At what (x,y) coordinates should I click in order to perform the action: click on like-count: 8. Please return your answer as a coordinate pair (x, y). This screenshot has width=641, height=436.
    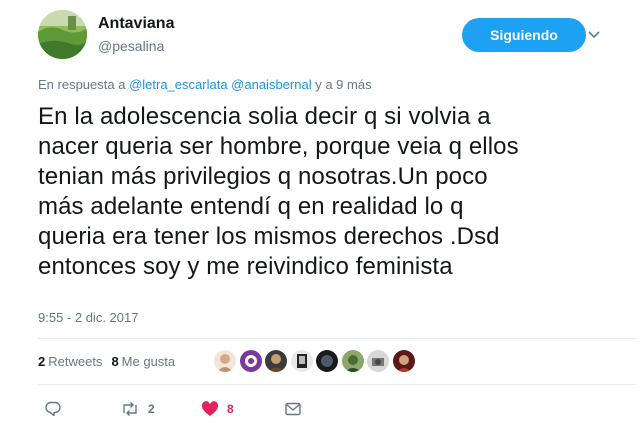
    Looking at the image, I should click on (230, 409).